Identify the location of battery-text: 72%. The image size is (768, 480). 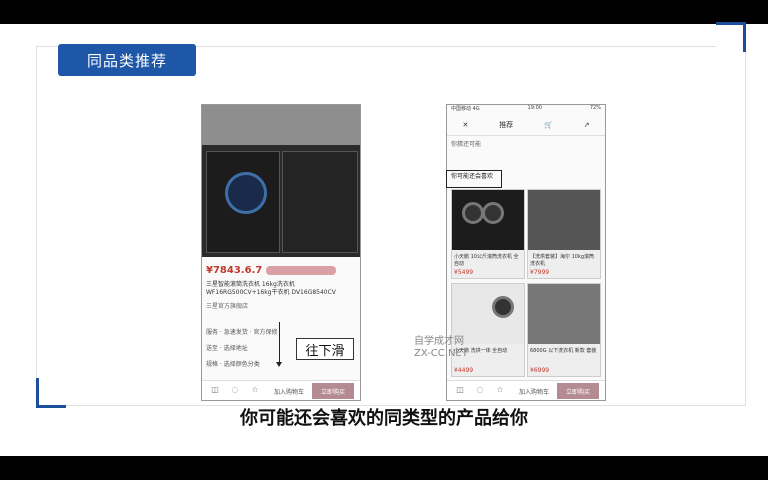
(595, 108).